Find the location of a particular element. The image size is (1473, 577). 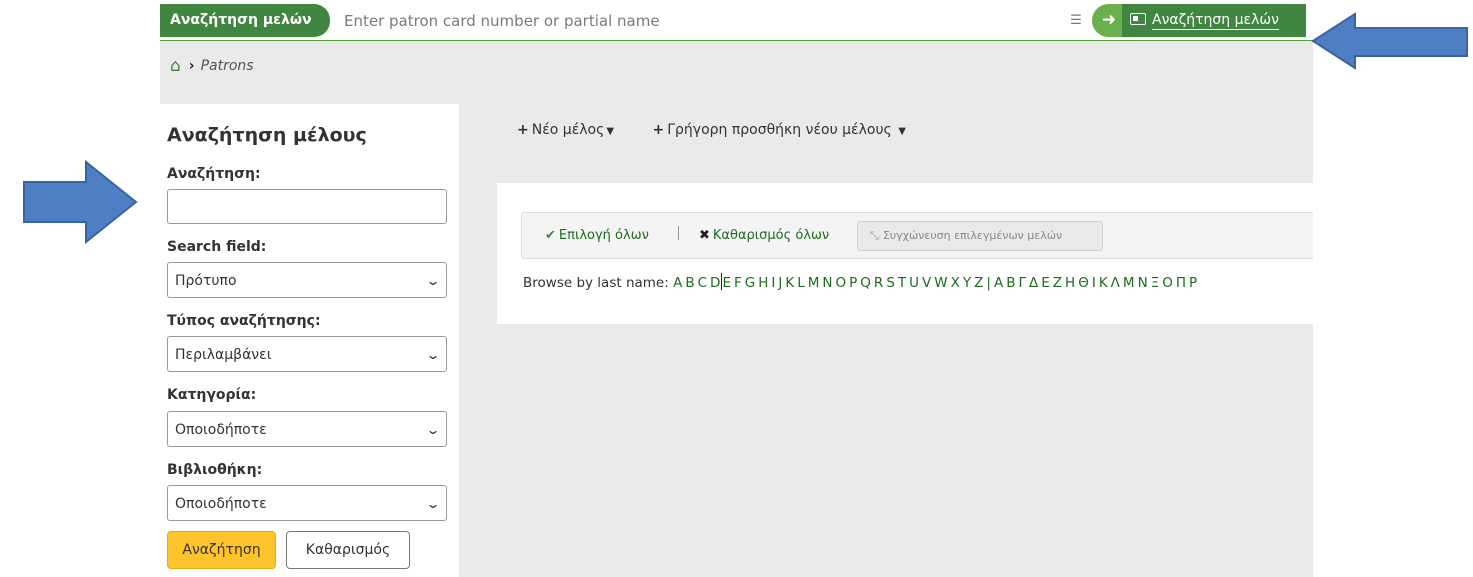

id-card-icon is located at coordinates (1138, 19).